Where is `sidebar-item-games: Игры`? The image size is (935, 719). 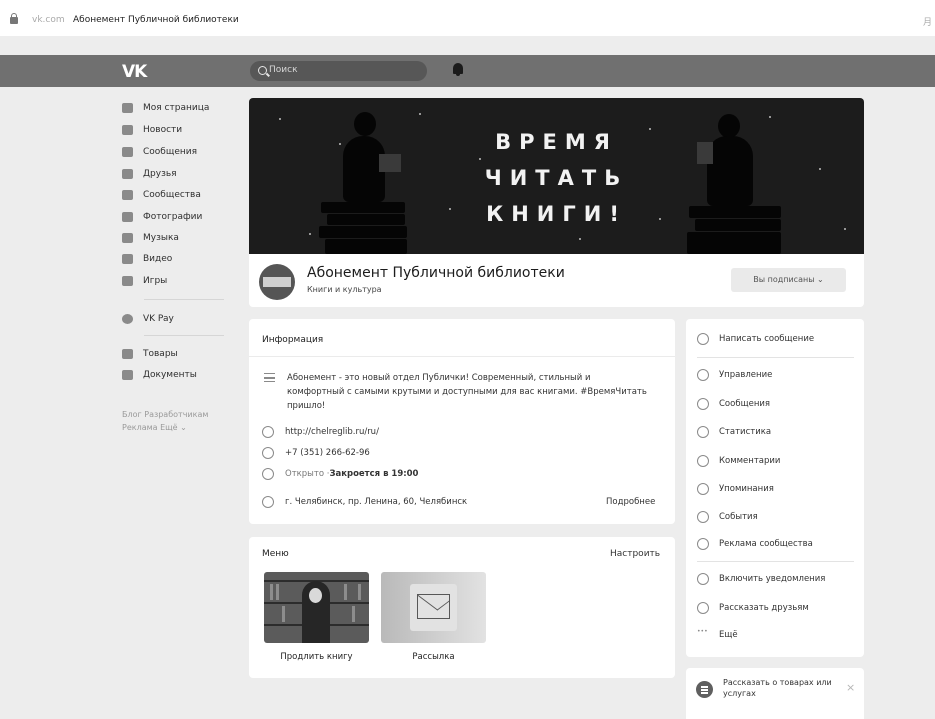
sidebar-item-games: Игры is located at coordinates (144, 281).